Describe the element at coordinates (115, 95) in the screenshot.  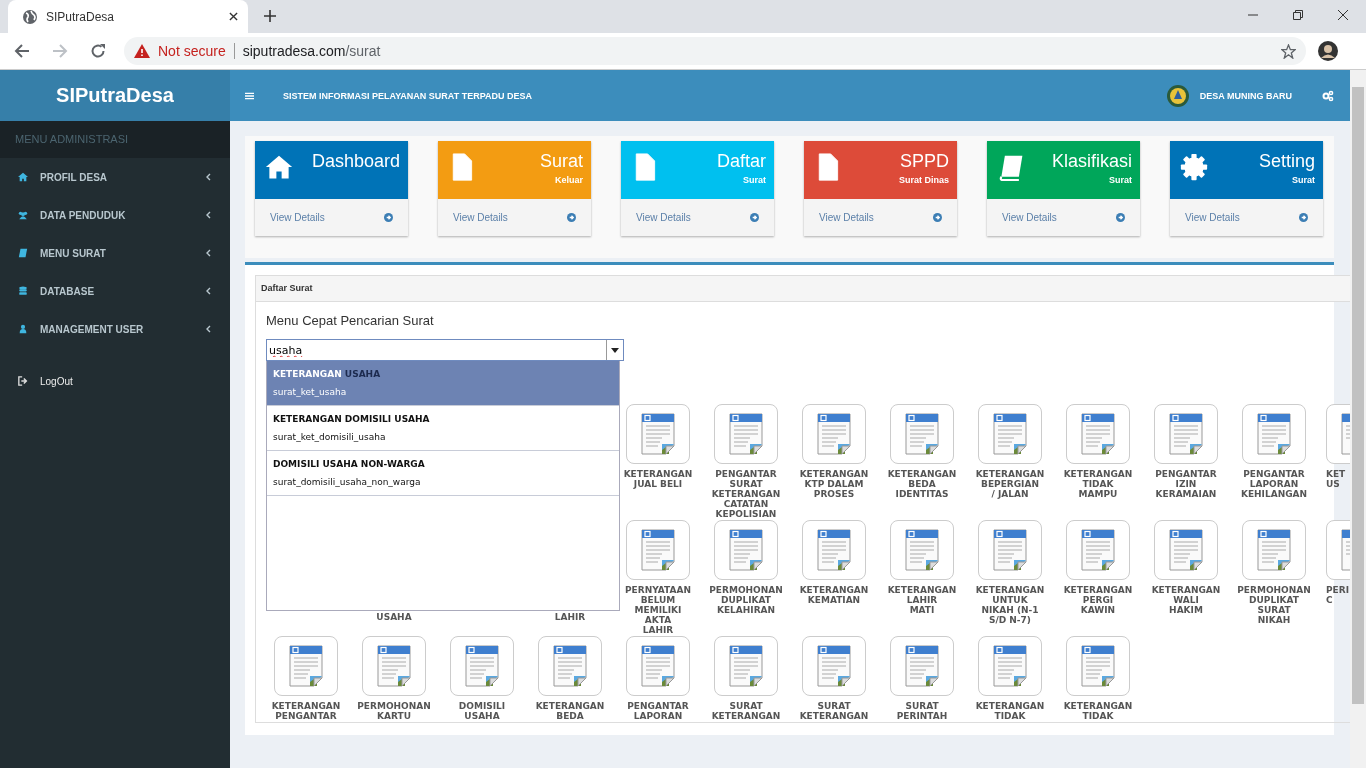
I see `logo-text: SIPutraDesa` at that location.